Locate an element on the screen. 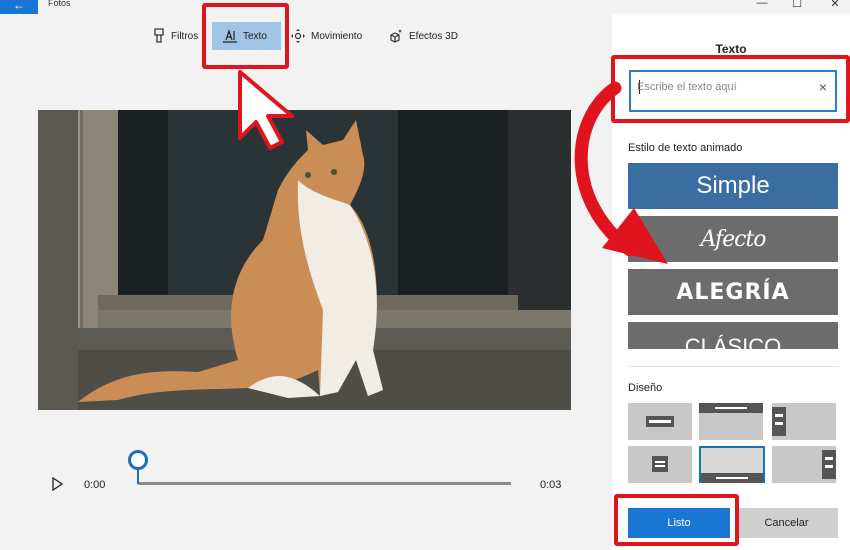  back-button: ← is located at coordinates (19, 7).